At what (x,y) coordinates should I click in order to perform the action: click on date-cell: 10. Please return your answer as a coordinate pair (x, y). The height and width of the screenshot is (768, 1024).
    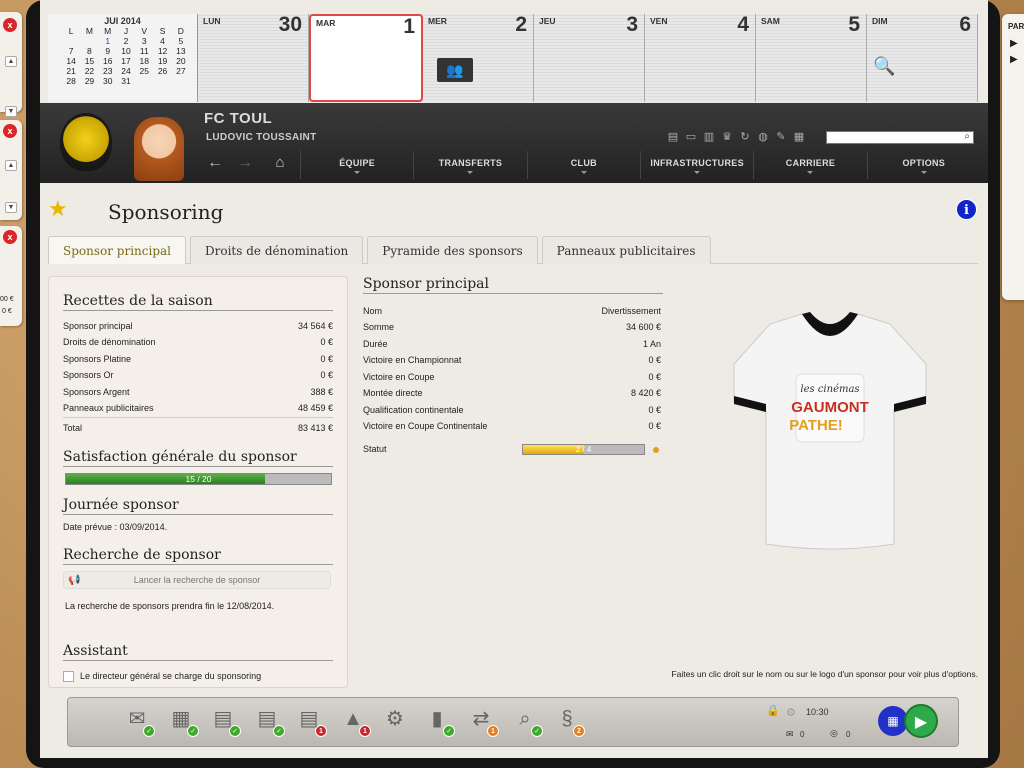
    Looking at the image, I should click on (126, 51).